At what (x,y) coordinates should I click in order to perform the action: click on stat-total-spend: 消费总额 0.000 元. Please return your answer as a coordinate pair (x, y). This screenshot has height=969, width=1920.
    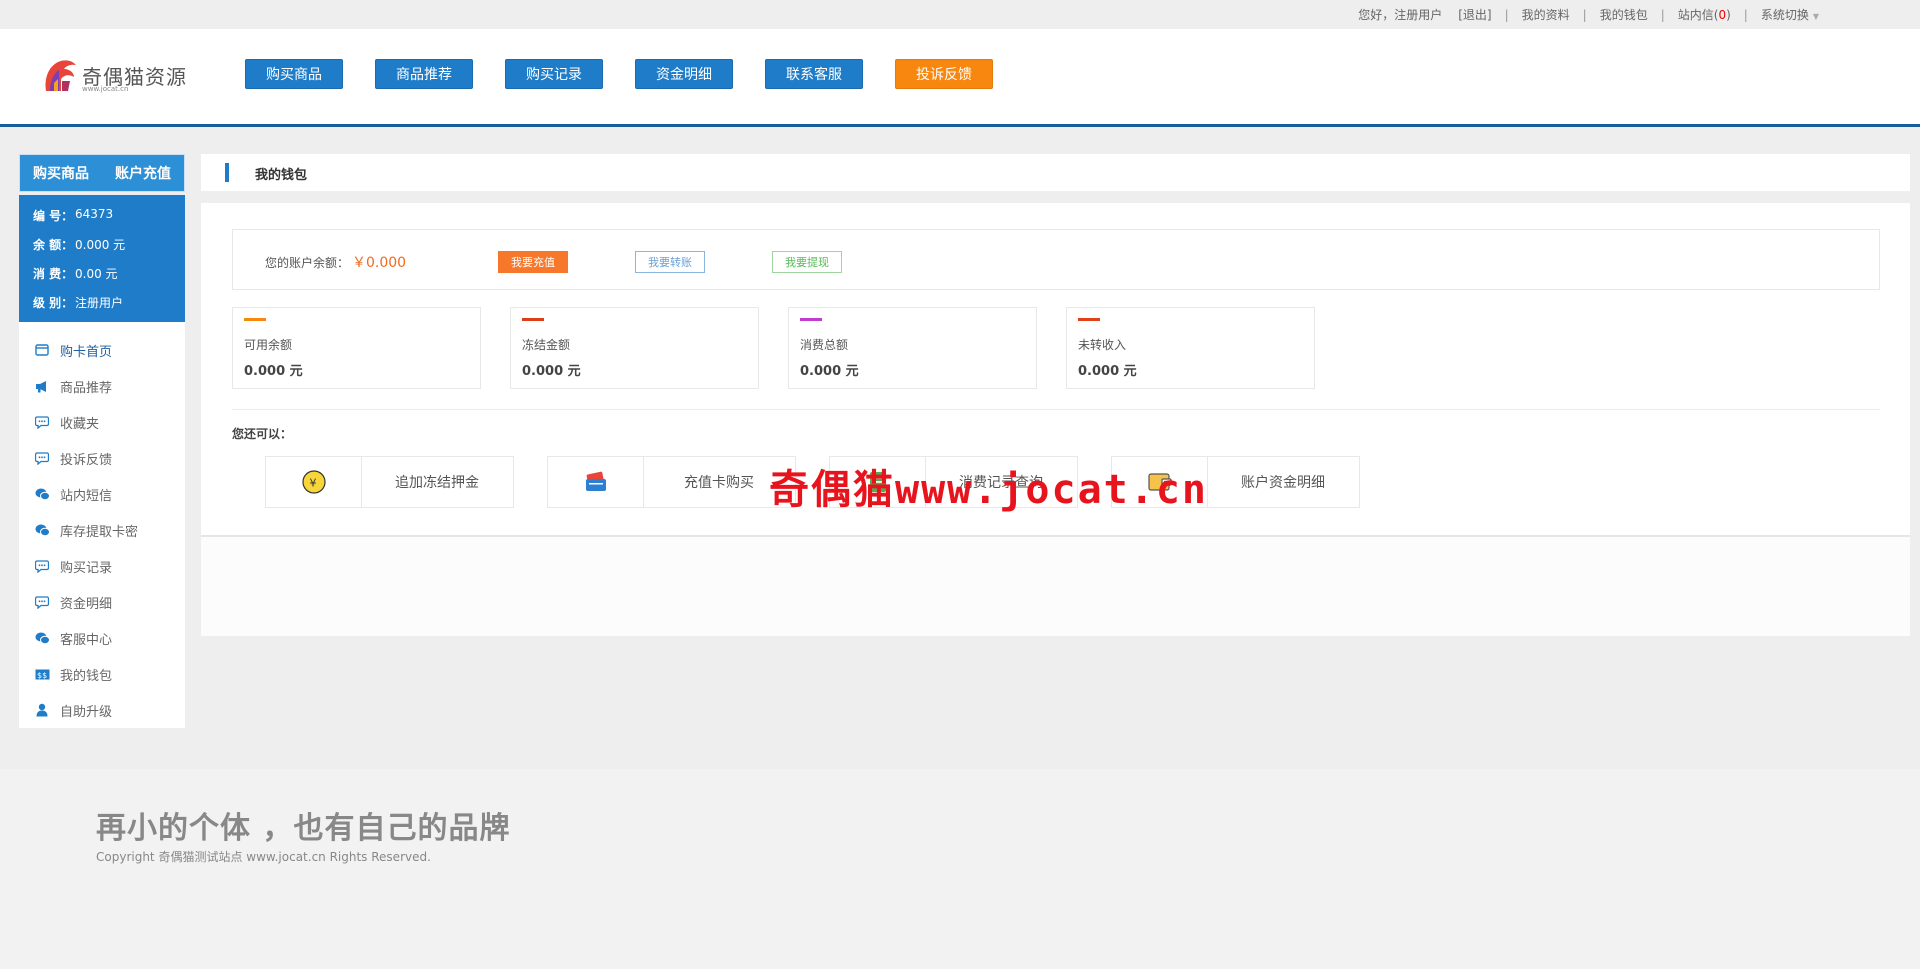
    Looking at the image, I should click on (912, 348).